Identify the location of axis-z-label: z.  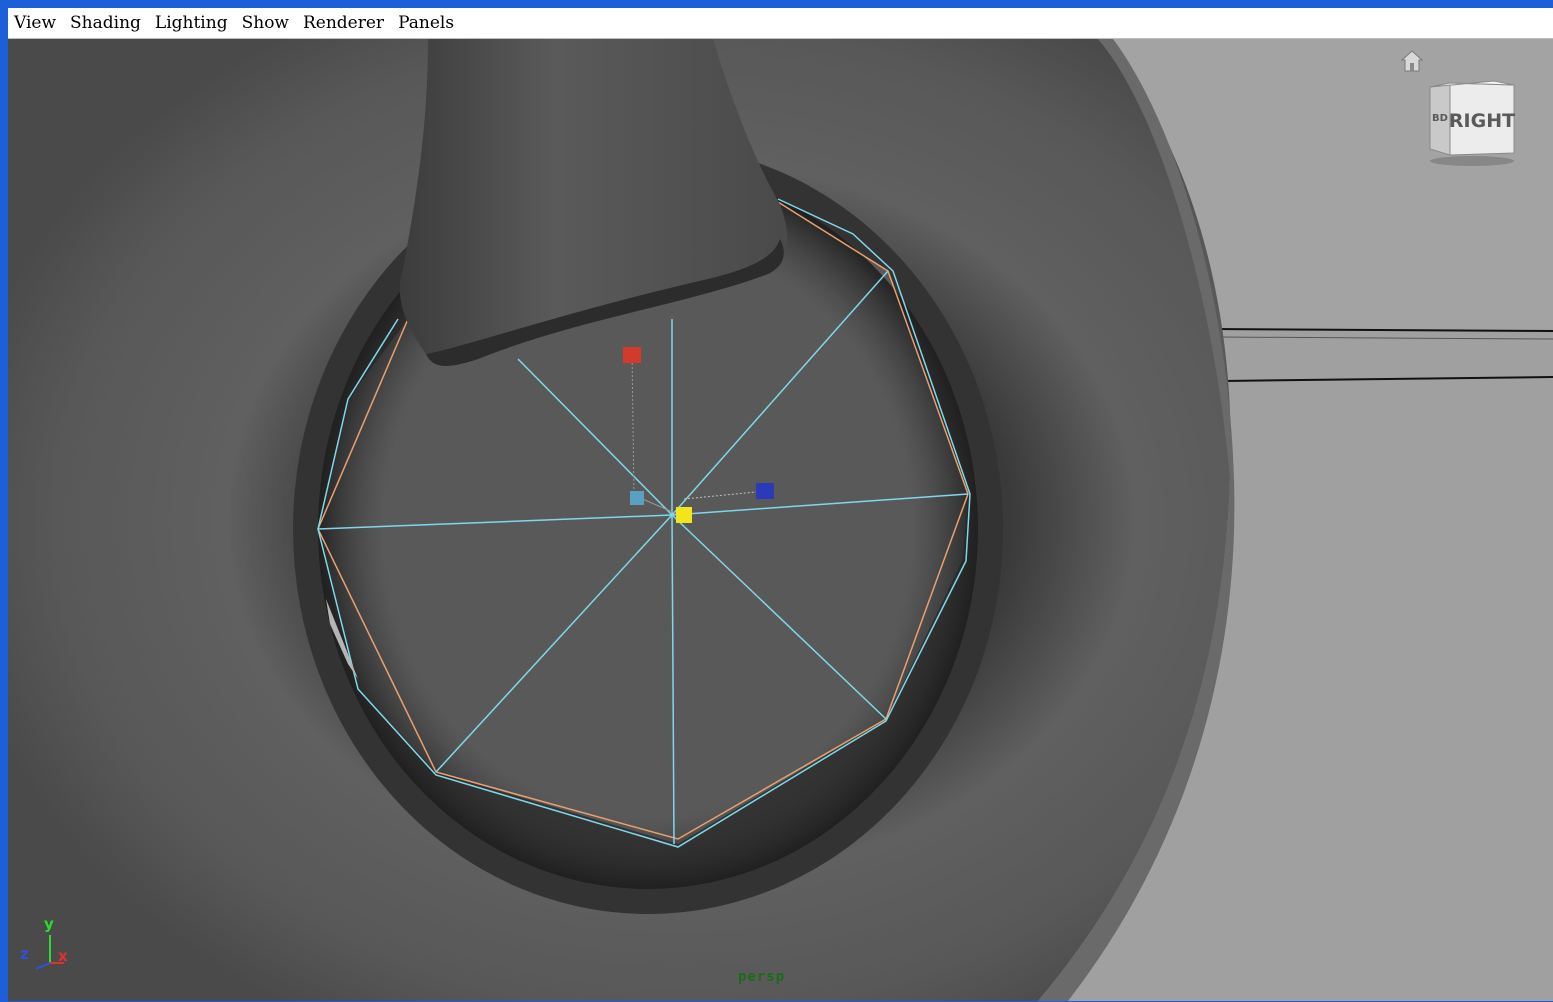
(24, 954).